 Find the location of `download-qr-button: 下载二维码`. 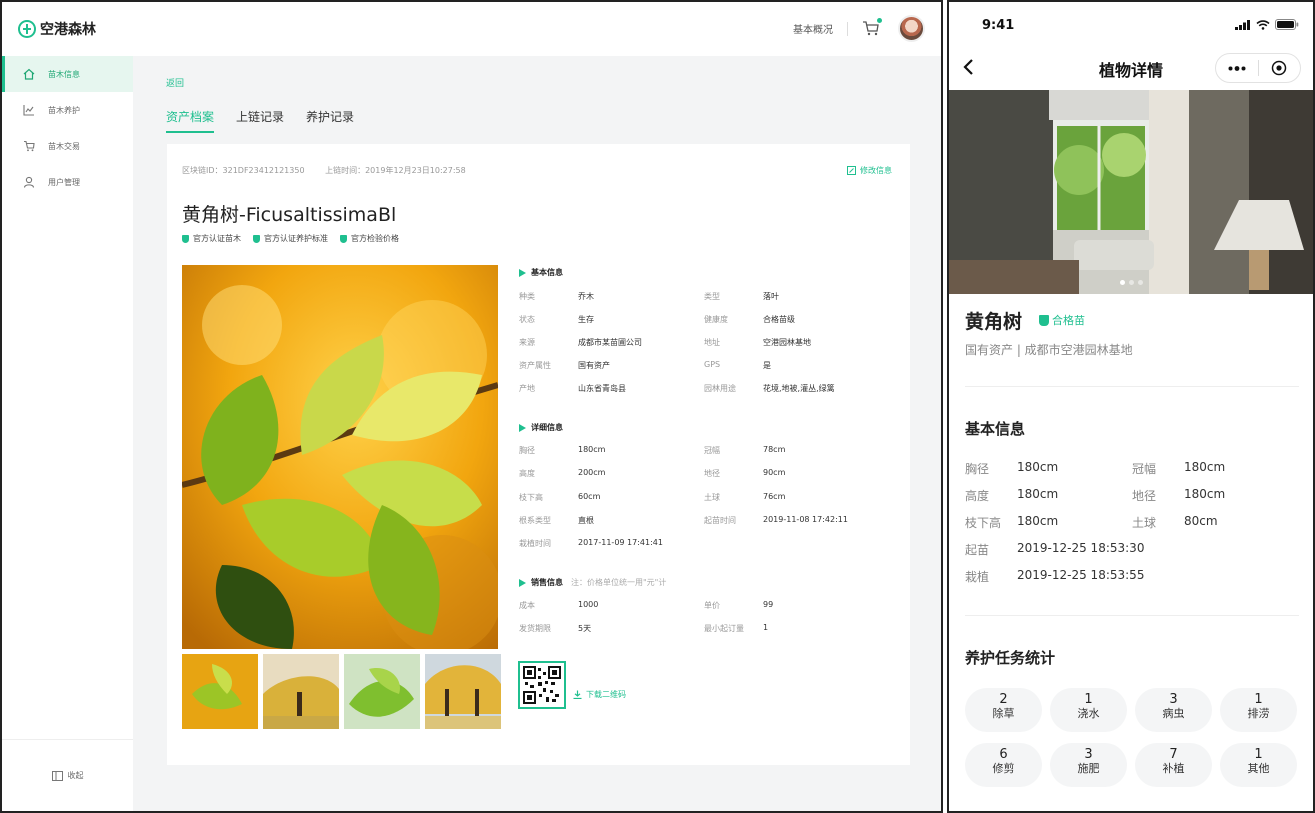

download-qr-button: 下载二维码 is located at coordinates (599, 694).